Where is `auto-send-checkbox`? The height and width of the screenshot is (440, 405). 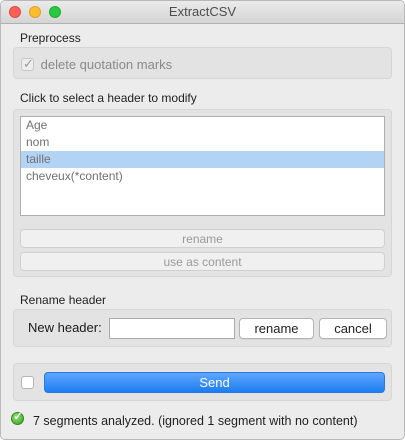
auto-send-checkbox is located at coordinates (27, 382).